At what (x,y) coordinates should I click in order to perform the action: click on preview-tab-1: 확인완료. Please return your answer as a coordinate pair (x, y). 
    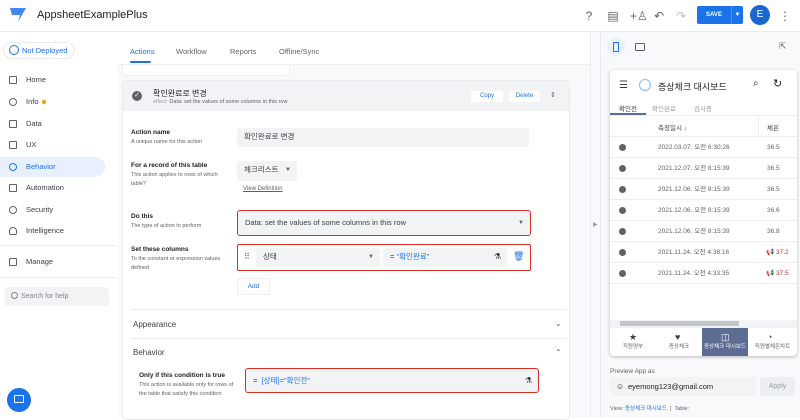
    Looking at the image, I should click on (664, 108).